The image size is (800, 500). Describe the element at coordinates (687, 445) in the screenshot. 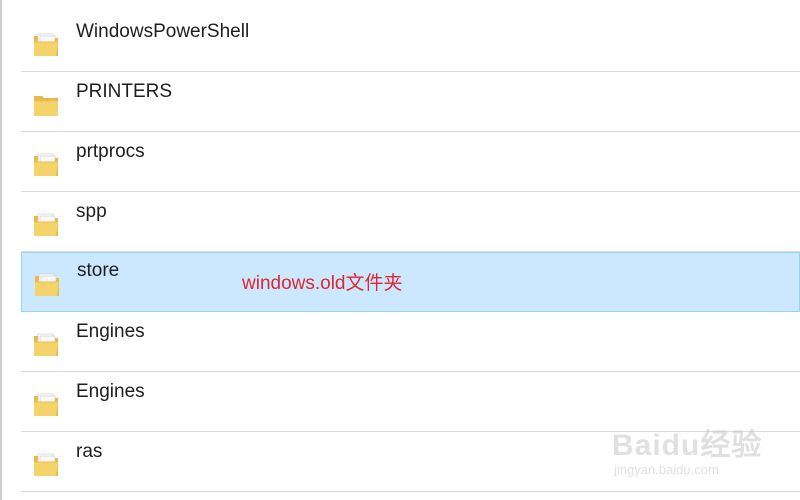

I see `watermark-brand: Baidu经验` at that location.